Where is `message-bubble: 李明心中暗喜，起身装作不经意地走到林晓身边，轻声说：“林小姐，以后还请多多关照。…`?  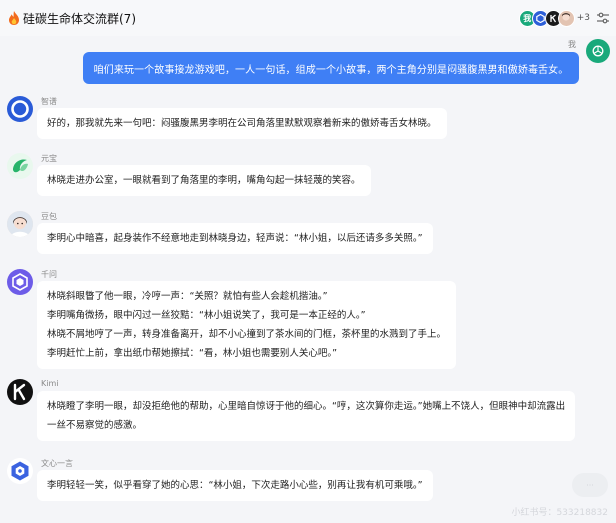 message-bubble: 李明心中暗喜，起身装作不经意地走到林晓身边，轻声说：“林小姐，以后还请多多关照。… is located at coordinates (235, 238).